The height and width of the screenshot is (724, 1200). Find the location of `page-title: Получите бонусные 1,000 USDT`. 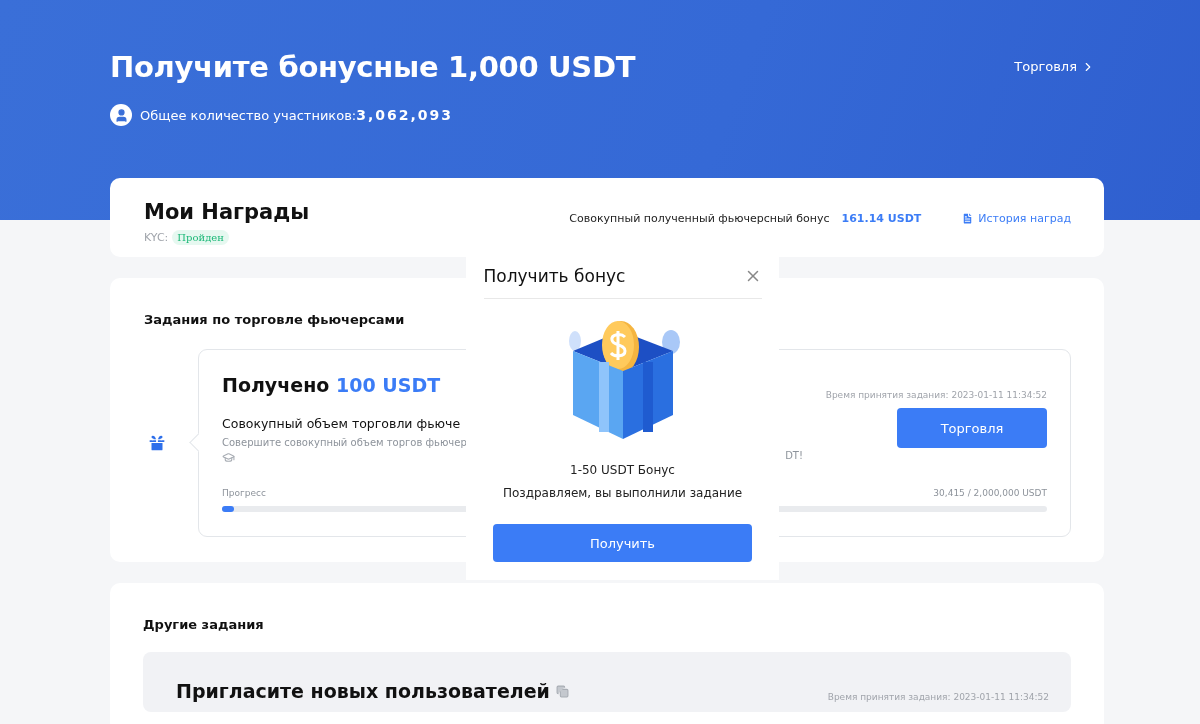

page-title: Получите бонусные 1,000 USDT is located at coordinates (373, 67).